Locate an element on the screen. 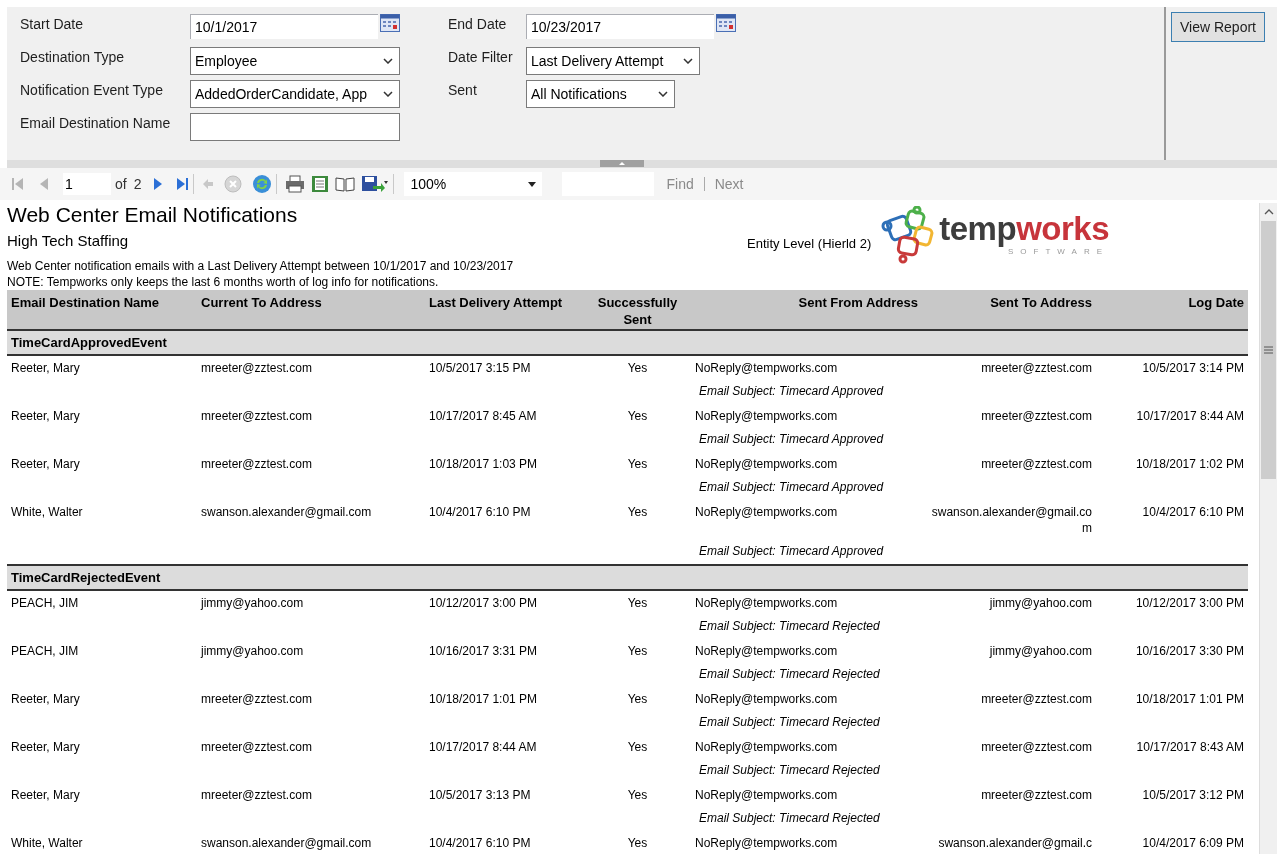 This screenshot has height=854, width=1277. column-header: Last Delivery Attempt is located at coordinates (496, 303).